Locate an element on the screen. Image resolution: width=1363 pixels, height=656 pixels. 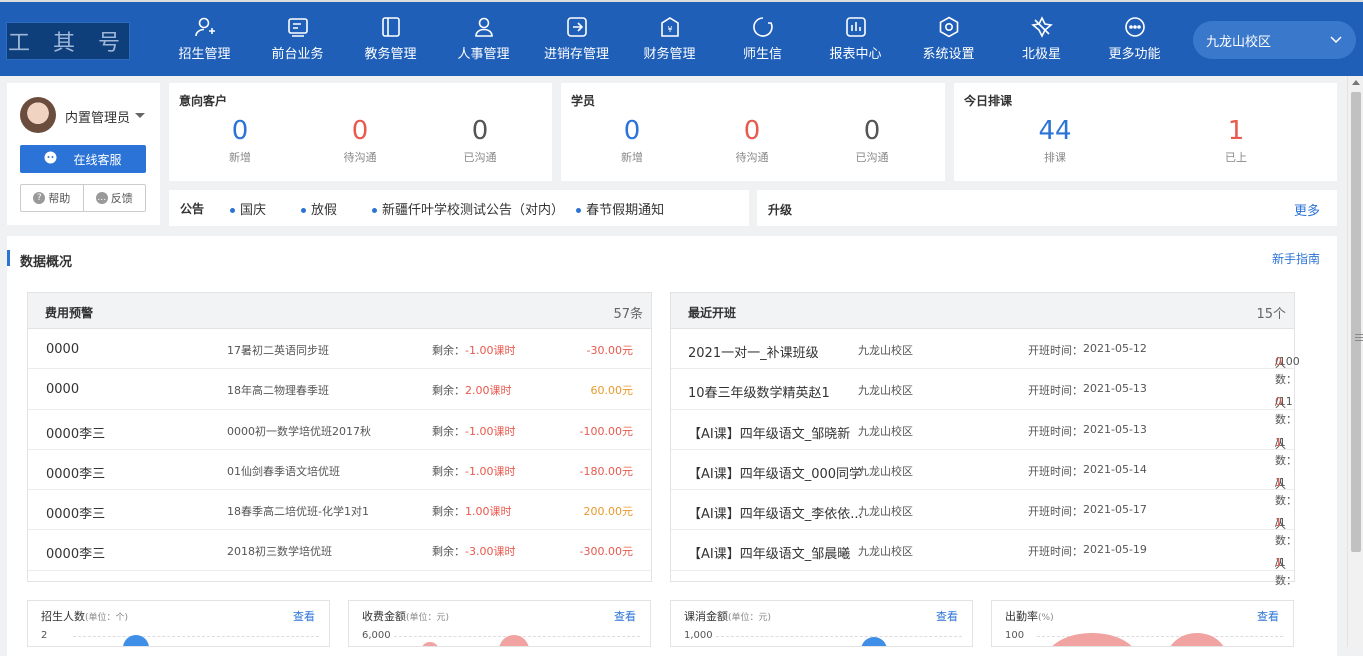
panel-header: 最近开班 15个 is located at coordinates (982, 311).